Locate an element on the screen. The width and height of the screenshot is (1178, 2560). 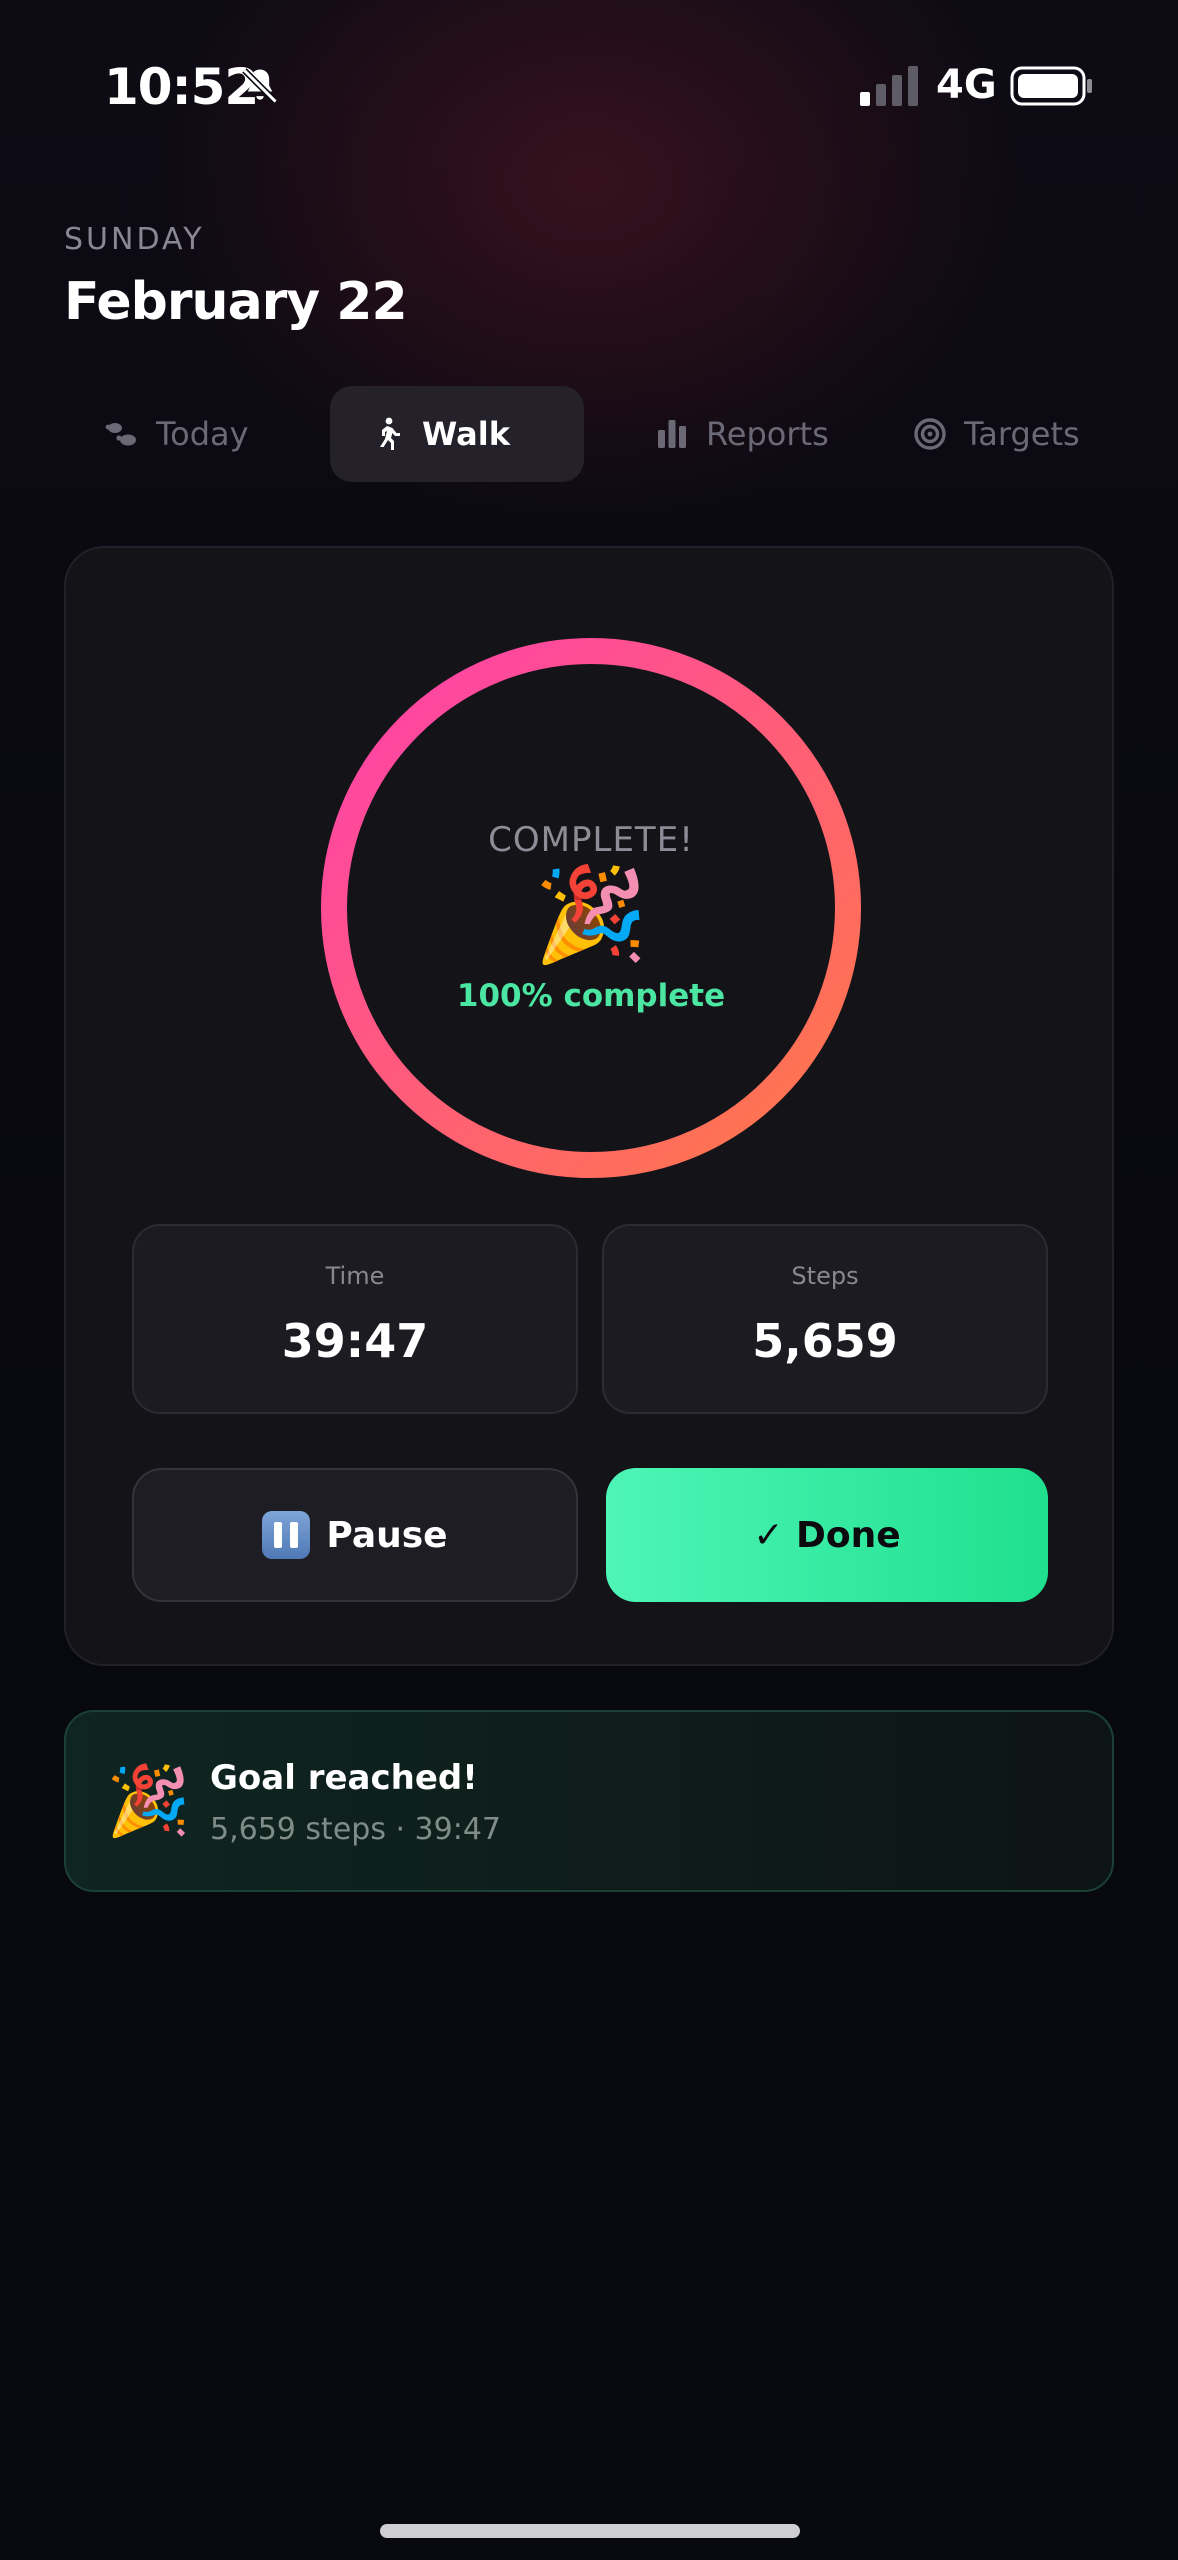
steps-stat: Steps 5,659 is located at coordinates (825, 1319).